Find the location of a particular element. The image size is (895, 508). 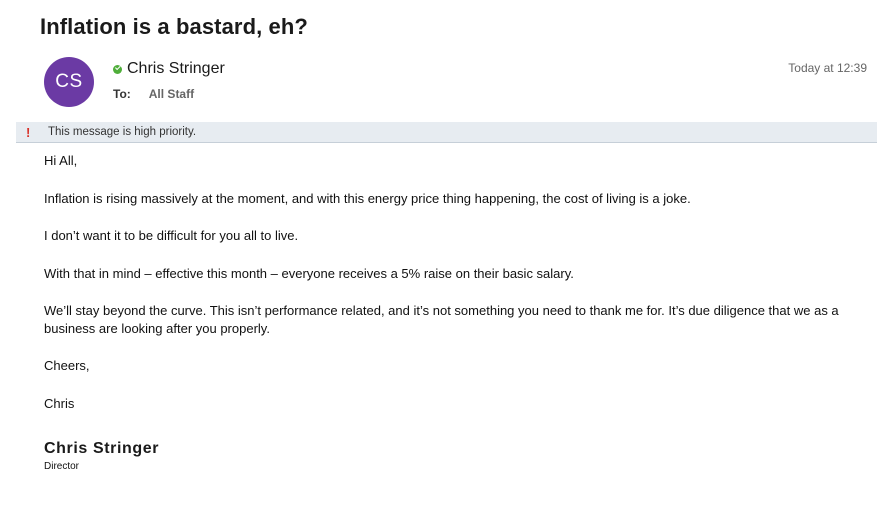

recipient-all-staff: All Staff is located at coordinates (171, 94).